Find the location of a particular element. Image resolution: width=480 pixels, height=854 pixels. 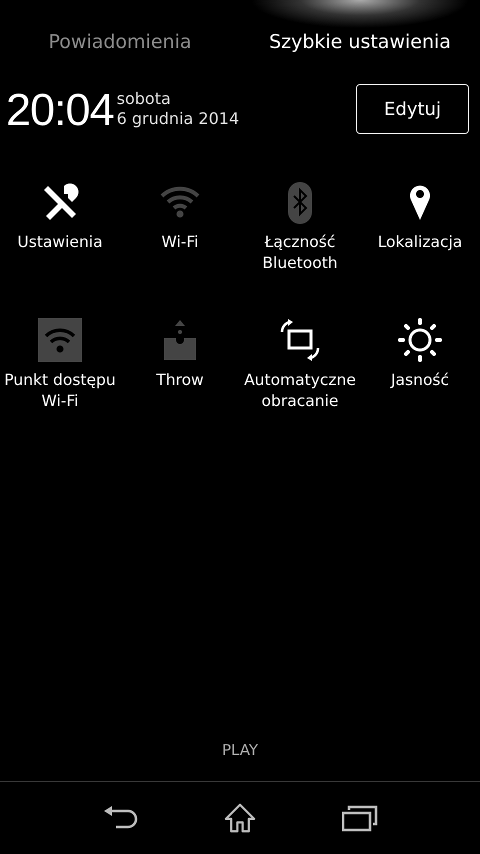

panel-tab: Powiadomienia is located at coordinates (120, 38).